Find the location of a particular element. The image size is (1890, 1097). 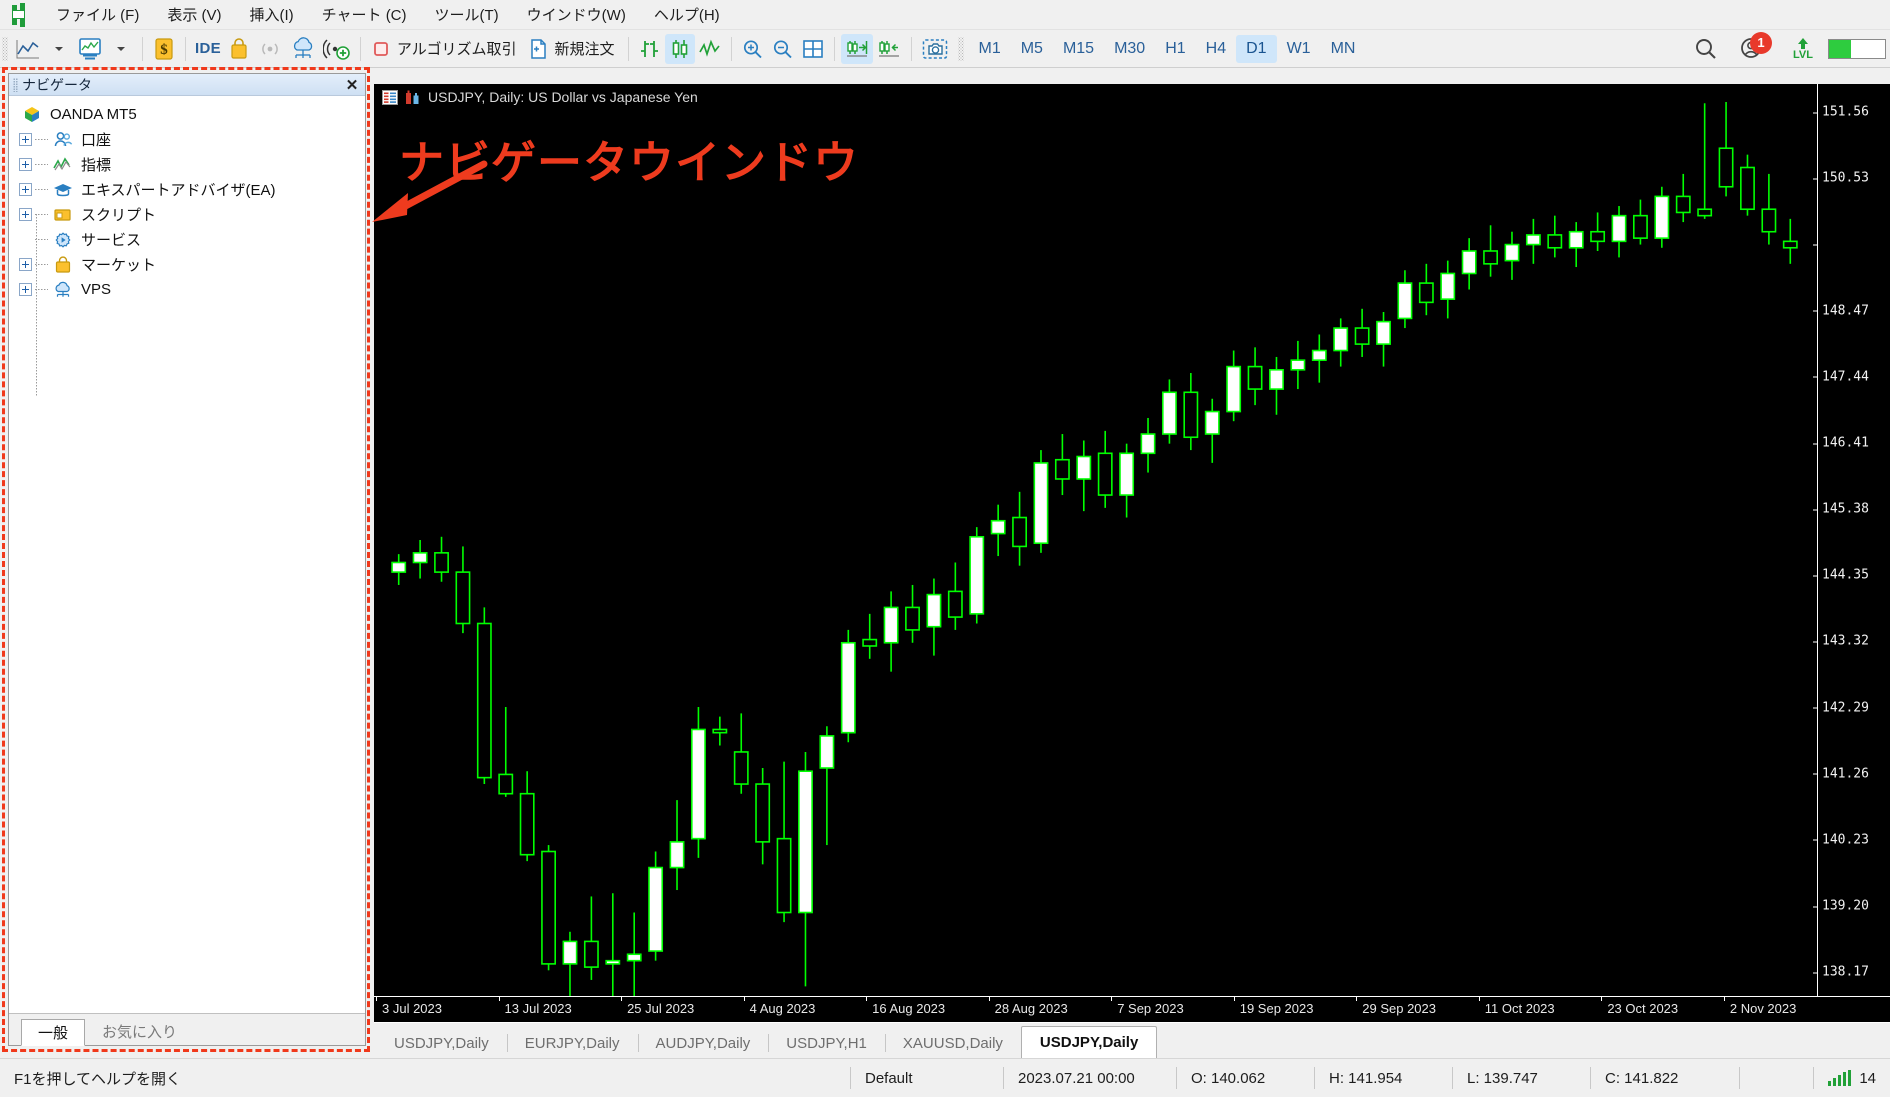

market-watch-button: $ is located at coordinates (164, 49).